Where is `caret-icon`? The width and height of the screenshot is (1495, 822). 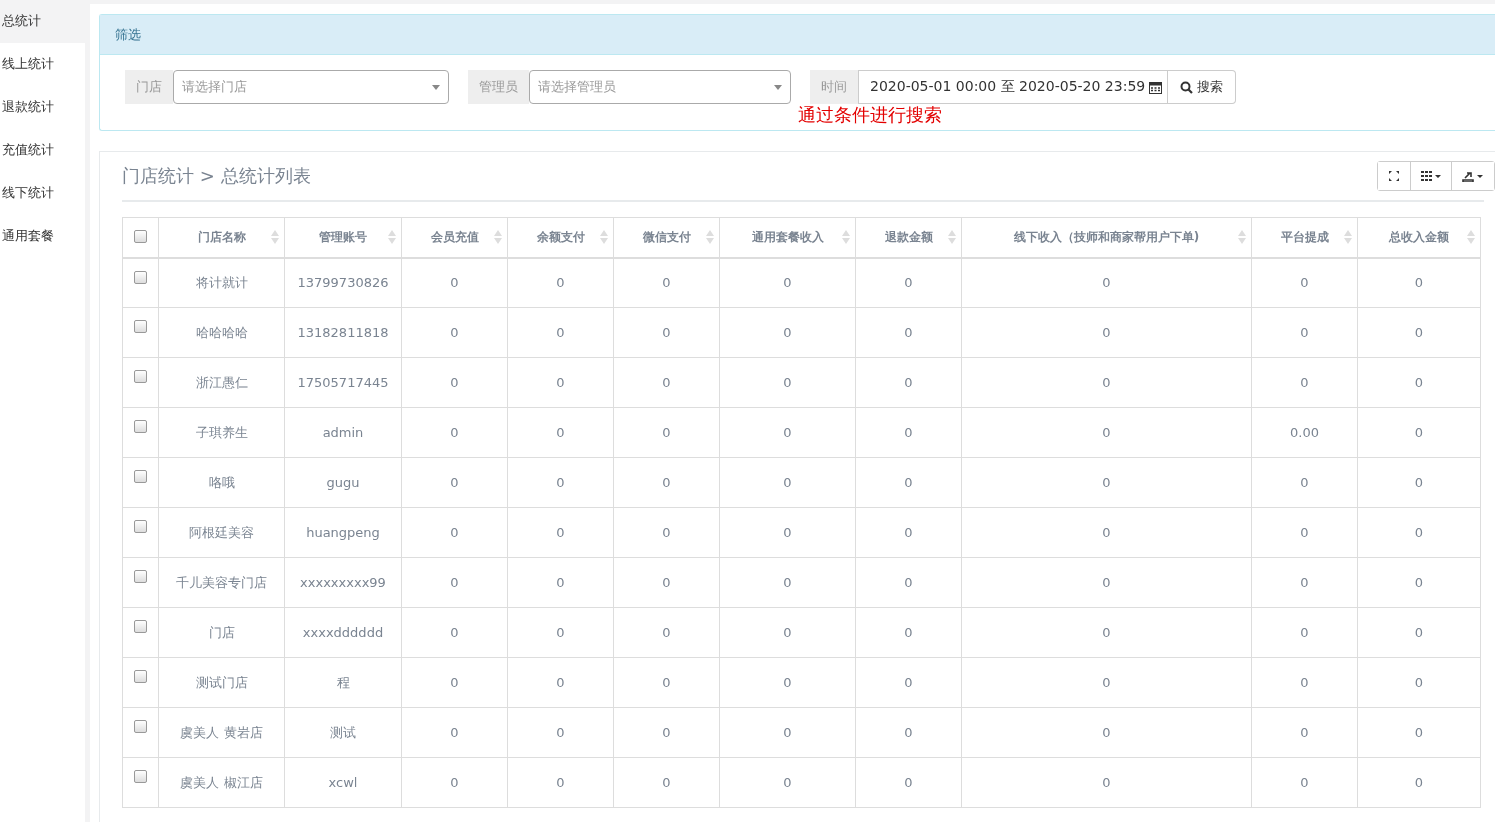
caret-icon is located at coordinates (778, 87).